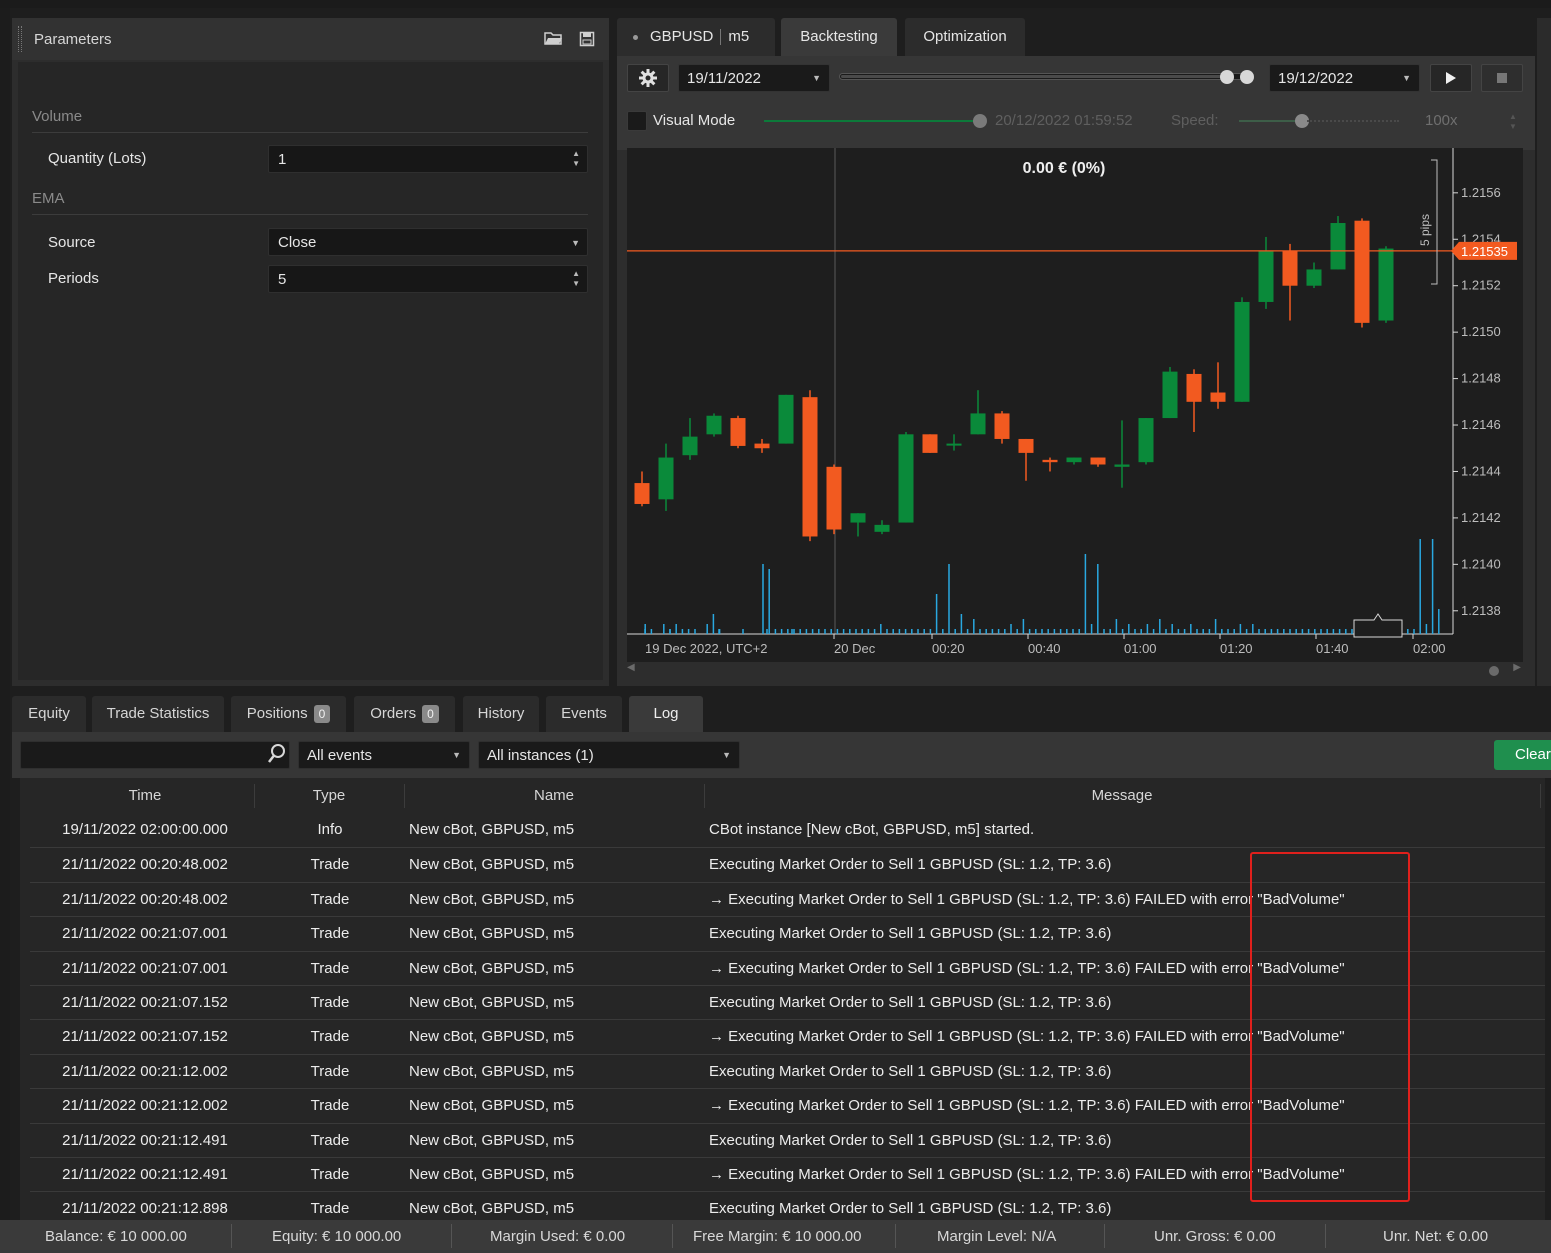 This screenshot has width=1551, height=1253. I want to click on event-filter-select: All events ▼, so click(384, 755).